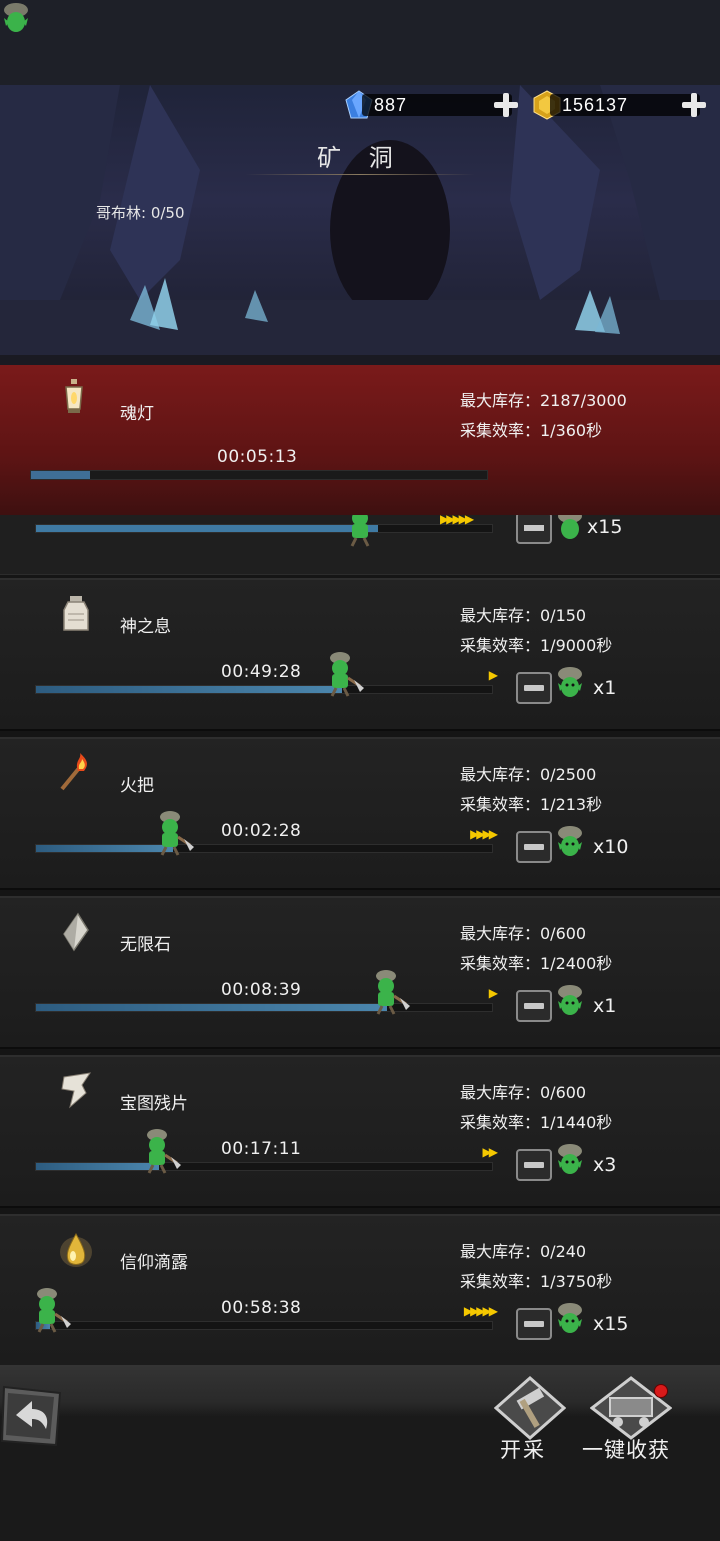 This screenshot has height=1541, width=720. What do you see at coordinates (543, 400) in the screenshot?
I see `max-stock: 最大库存：2187/3000` at bounding box center [543, 400].